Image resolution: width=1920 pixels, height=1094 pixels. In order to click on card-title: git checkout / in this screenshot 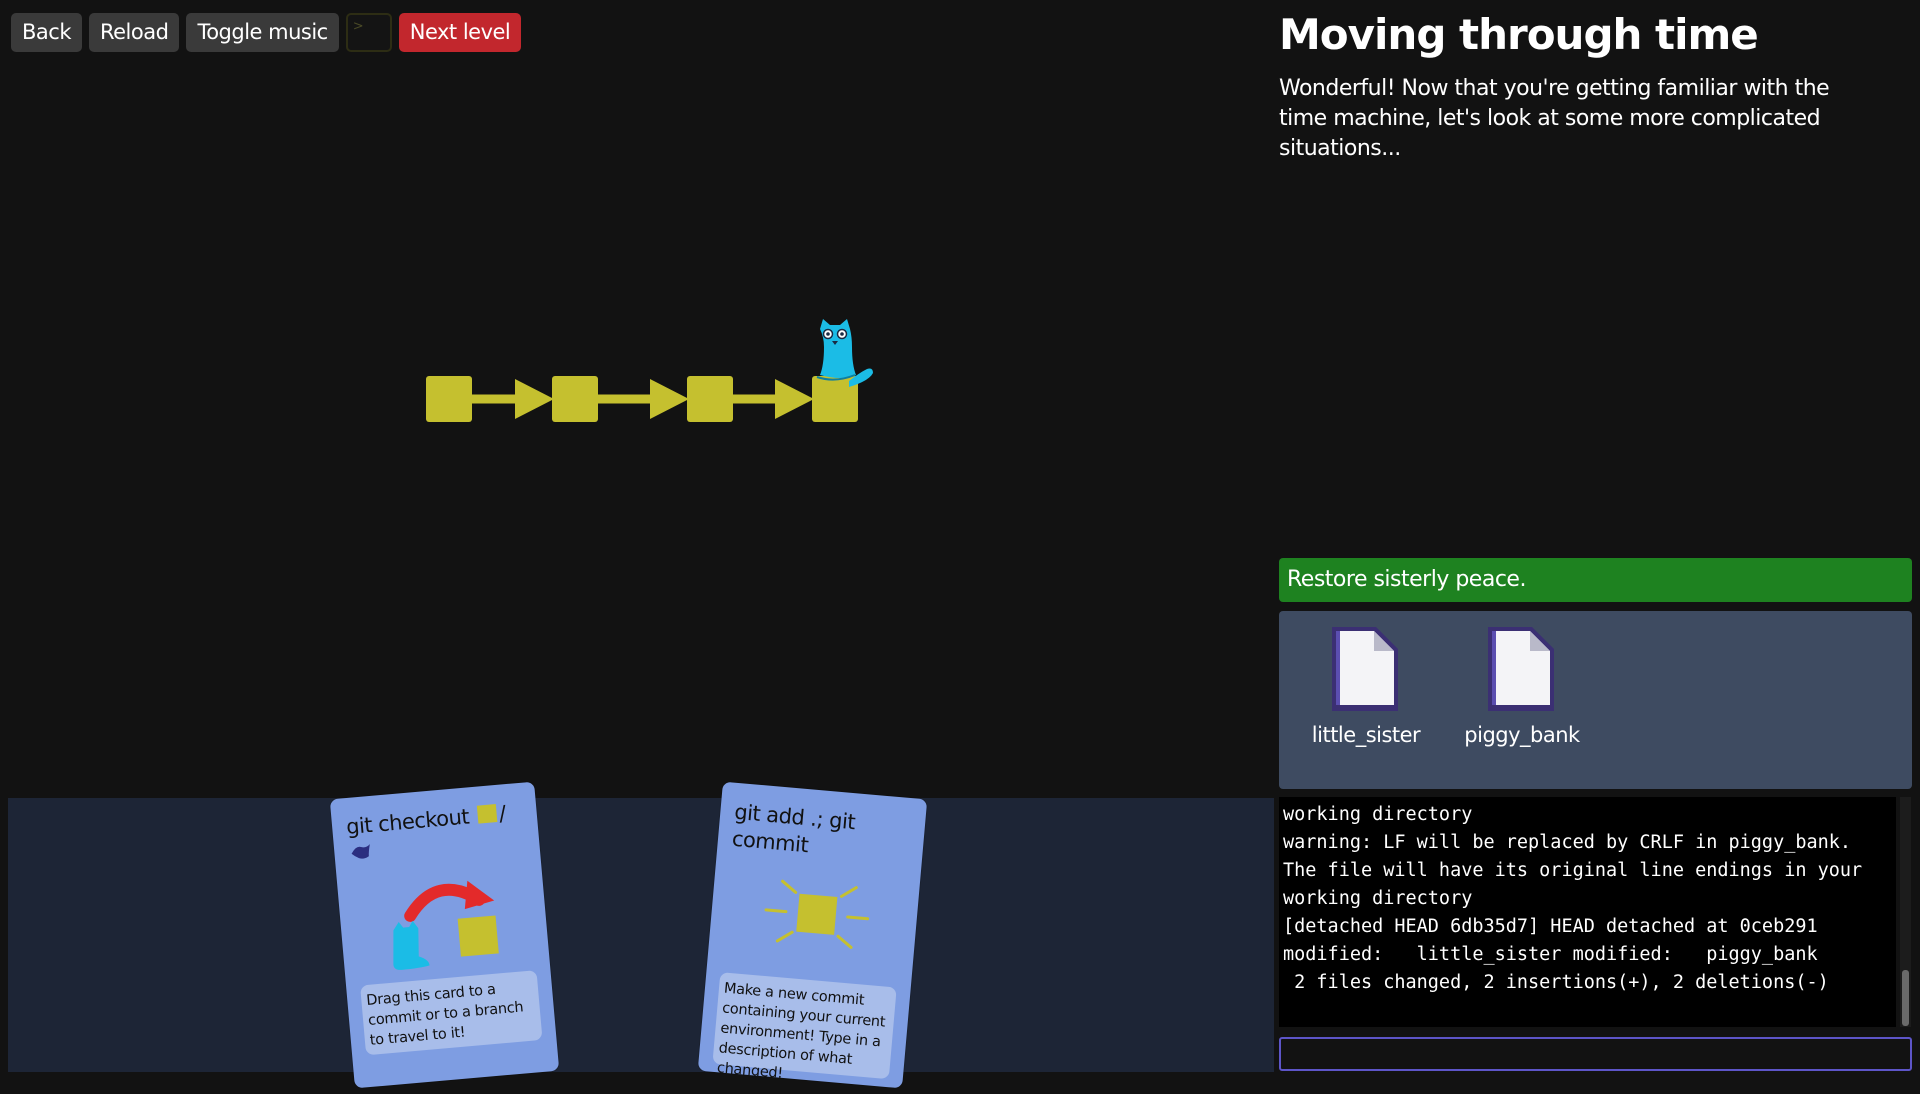, I will do `click(437, 833)`.